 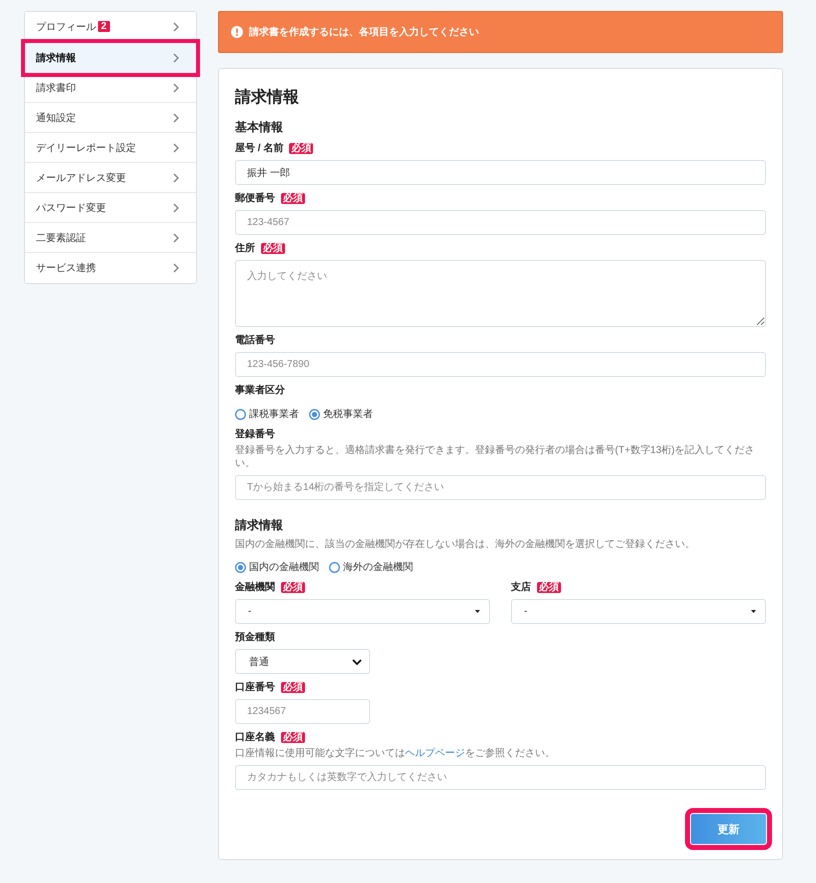 I want to click on help-link: ヘルプページ, so click(x=435, y=753).